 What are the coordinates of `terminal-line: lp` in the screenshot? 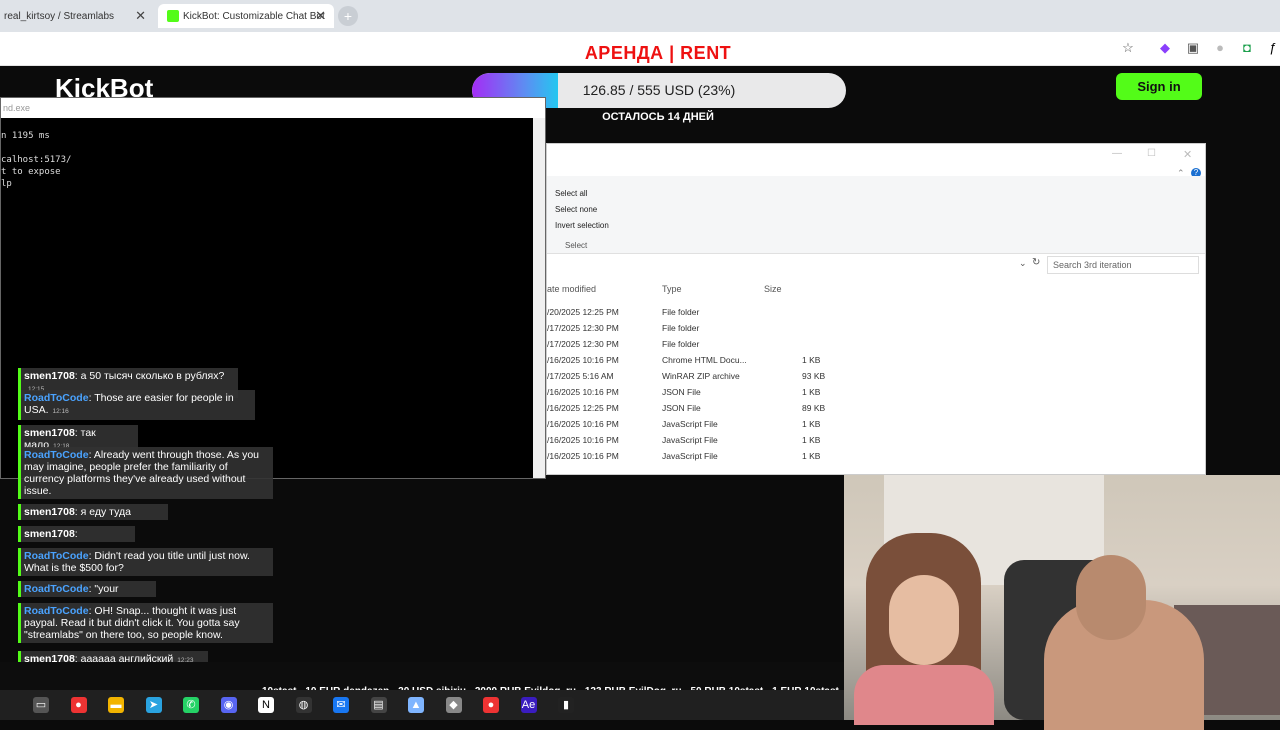 It's located at (6, 184).